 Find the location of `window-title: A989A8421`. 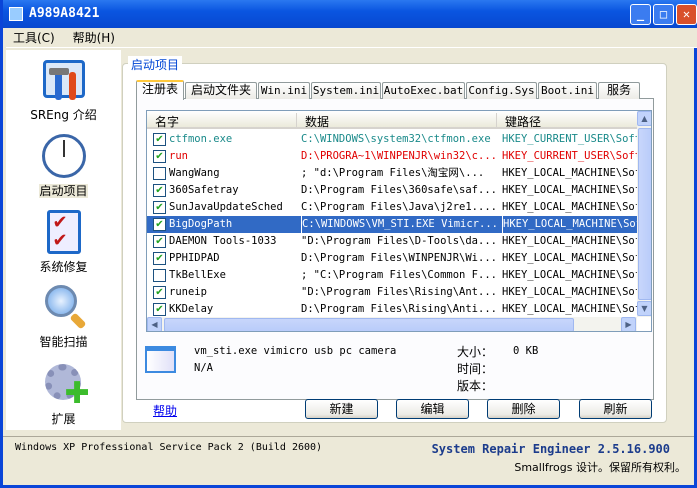

window-title: A989A8421 is located at coordinates (64, 13).